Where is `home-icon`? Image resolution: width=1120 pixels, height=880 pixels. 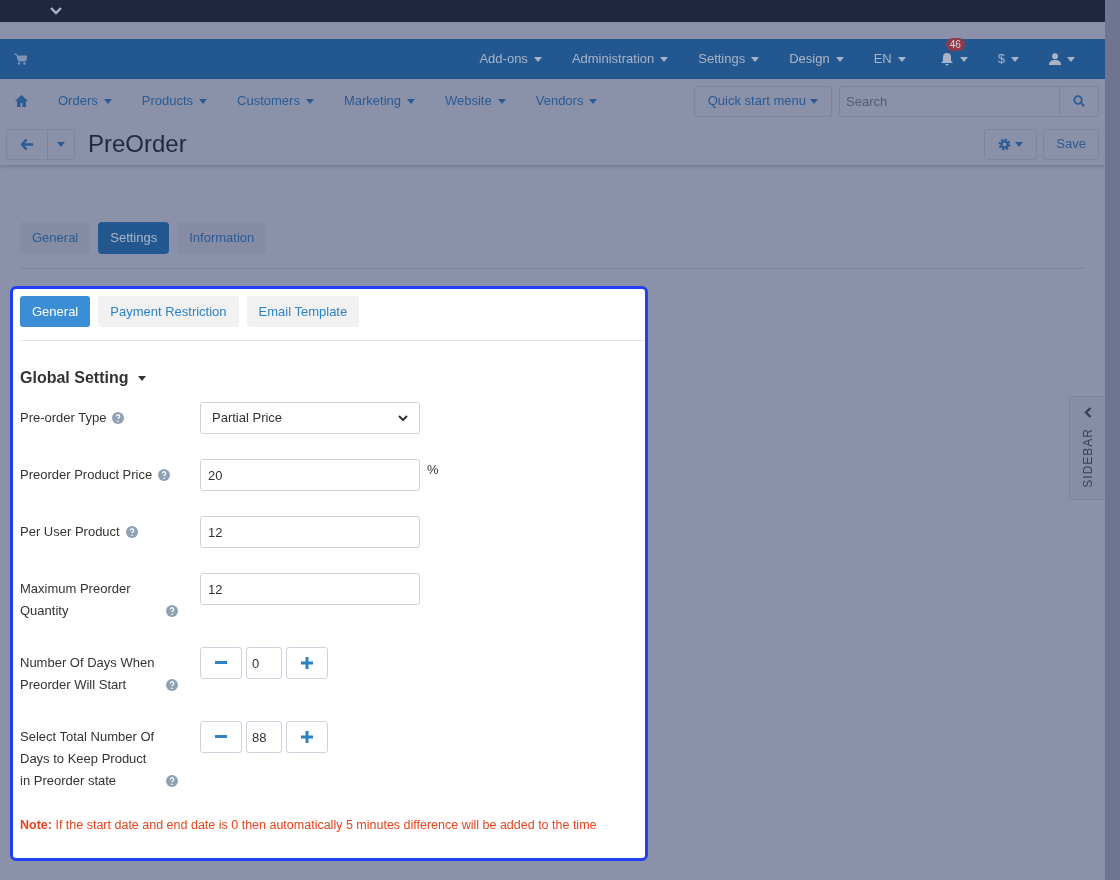
home-icon is located at coordinates (21, 101).